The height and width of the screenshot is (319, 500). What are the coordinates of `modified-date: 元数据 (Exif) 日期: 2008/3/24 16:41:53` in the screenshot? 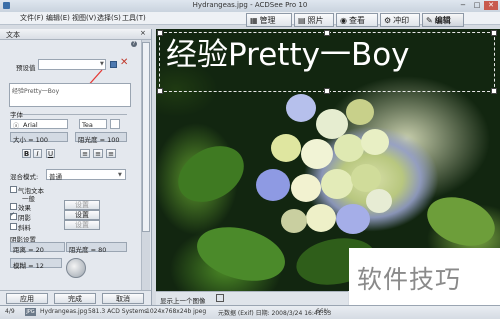 It's located at (275, 313).